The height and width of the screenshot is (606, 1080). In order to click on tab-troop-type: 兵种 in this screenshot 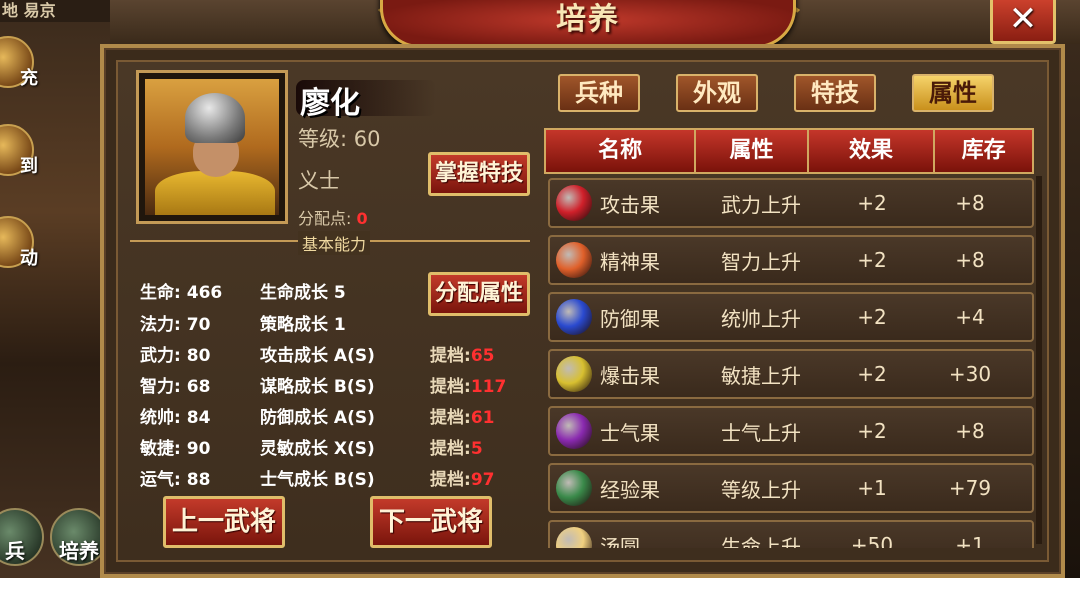, I will do `click(599, 93)`.